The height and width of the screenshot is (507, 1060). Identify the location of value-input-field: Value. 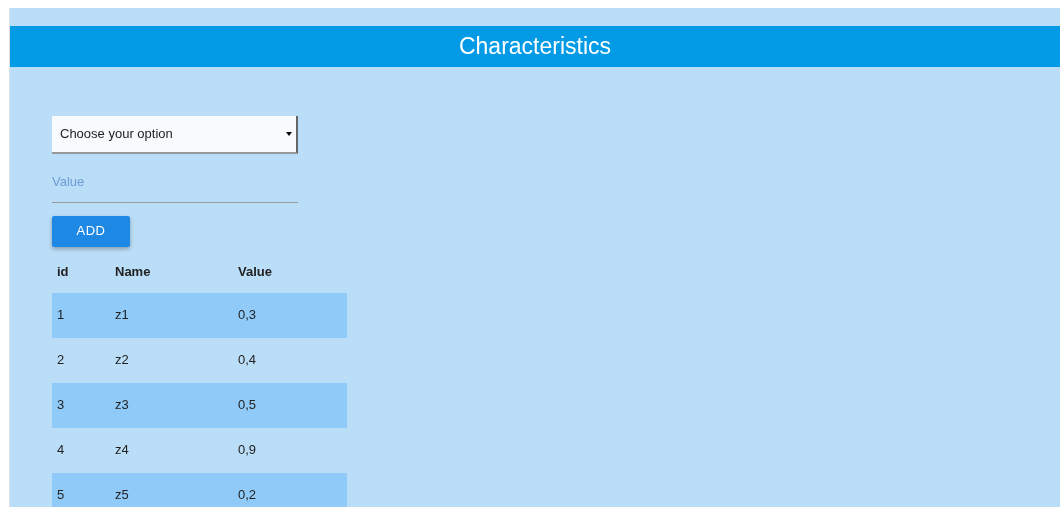
(175, 182).